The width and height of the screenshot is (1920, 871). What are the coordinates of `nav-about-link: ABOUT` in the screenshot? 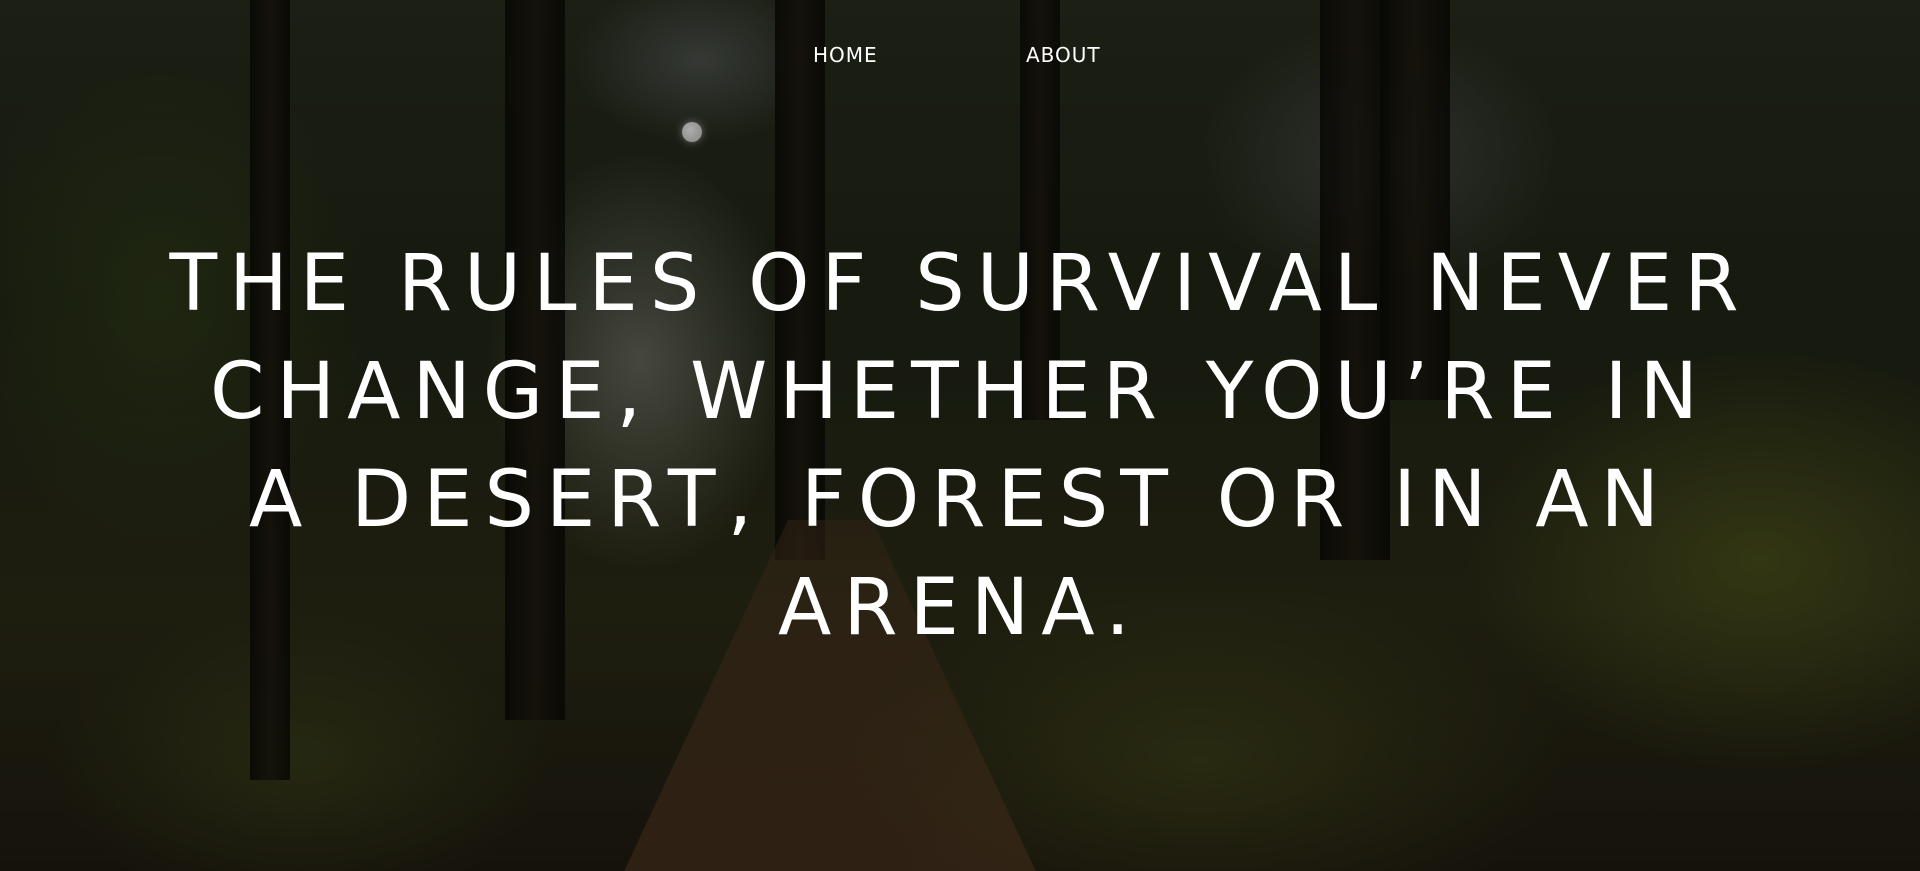 It's located at (1063, 55).